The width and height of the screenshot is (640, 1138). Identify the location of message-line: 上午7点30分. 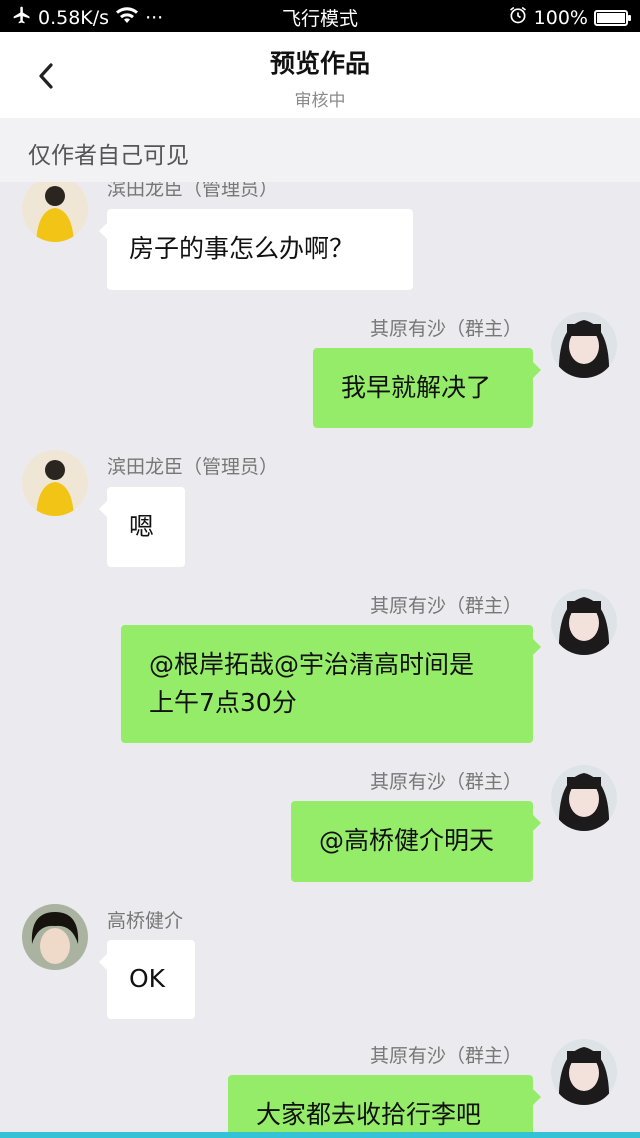
(223, 702).